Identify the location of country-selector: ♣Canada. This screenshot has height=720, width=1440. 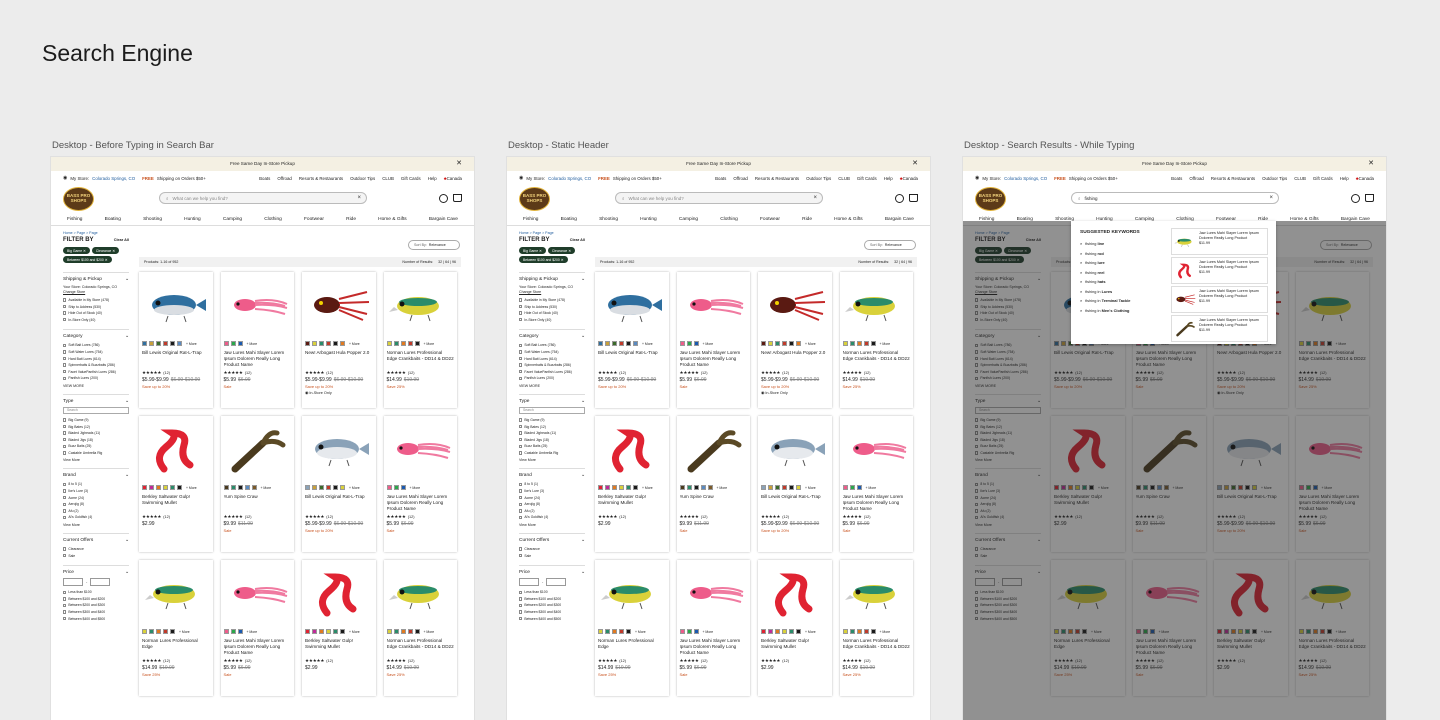
(1365, 178).